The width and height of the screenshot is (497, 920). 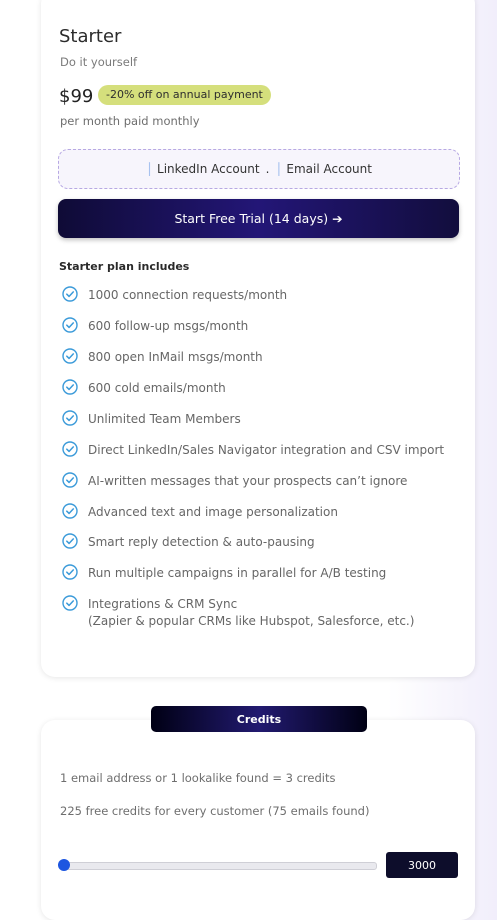 I want to click on start-free-trial-button: Start Free Trial (14 days) ➔, so click(x=258, y=218).